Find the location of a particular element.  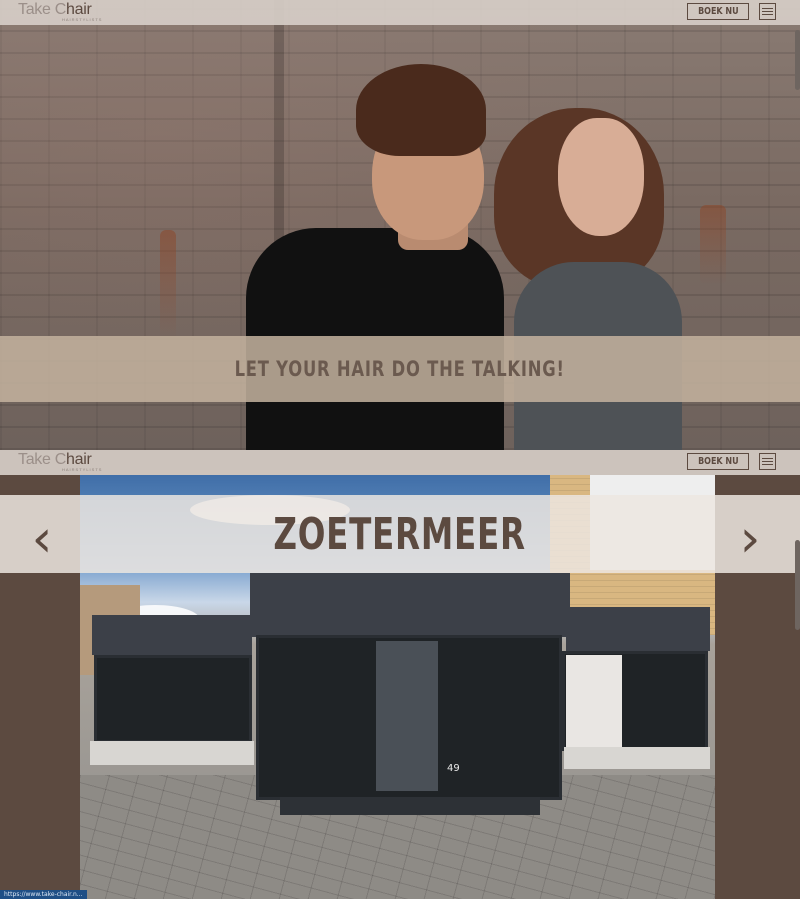

shop-step is located at coordinates (410, 806).